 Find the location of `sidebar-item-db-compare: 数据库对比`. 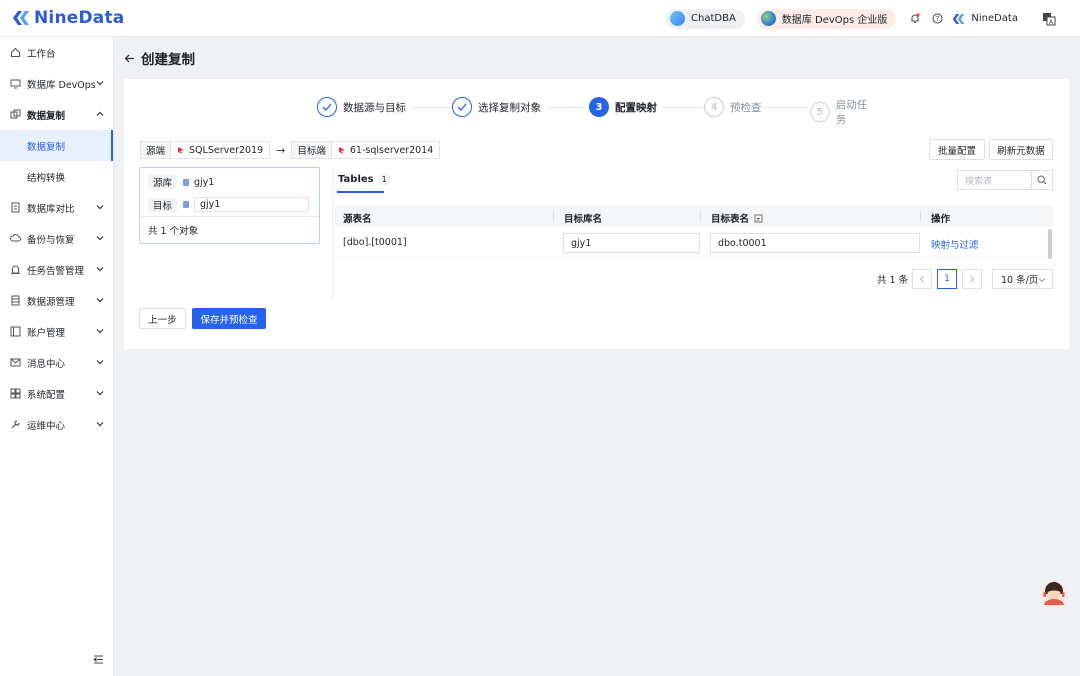

sidebar-item-db-compare: 数据库对比 is located at coordinates (56, 207).